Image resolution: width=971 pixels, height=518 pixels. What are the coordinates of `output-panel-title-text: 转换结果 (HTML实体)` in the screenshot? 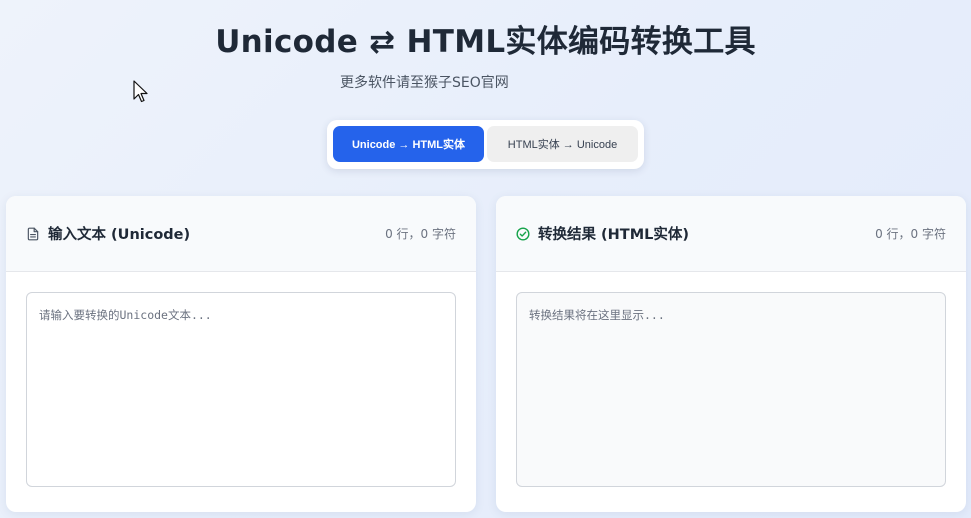 It's located at (613, 235).